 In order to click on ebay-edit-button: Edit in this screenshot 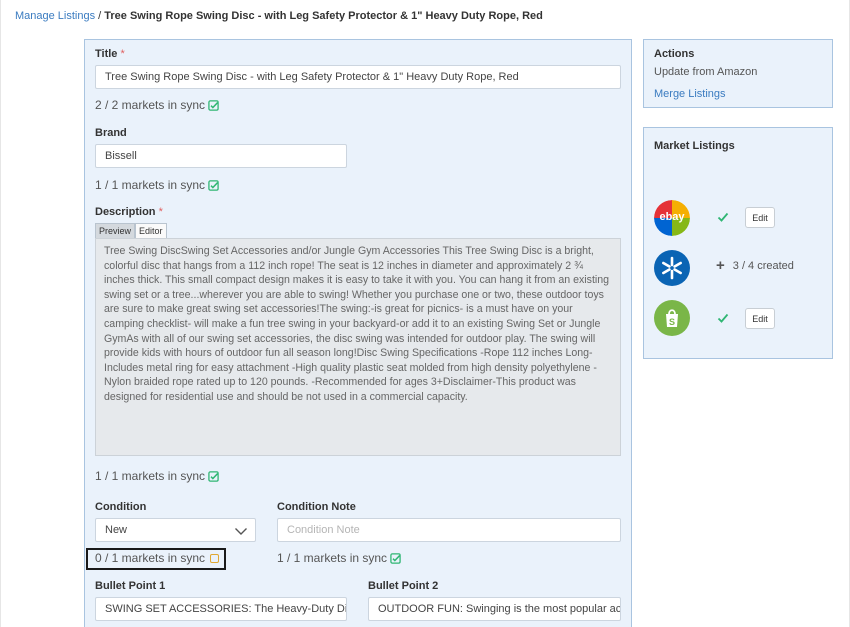, I will do `click(760, 217)`.